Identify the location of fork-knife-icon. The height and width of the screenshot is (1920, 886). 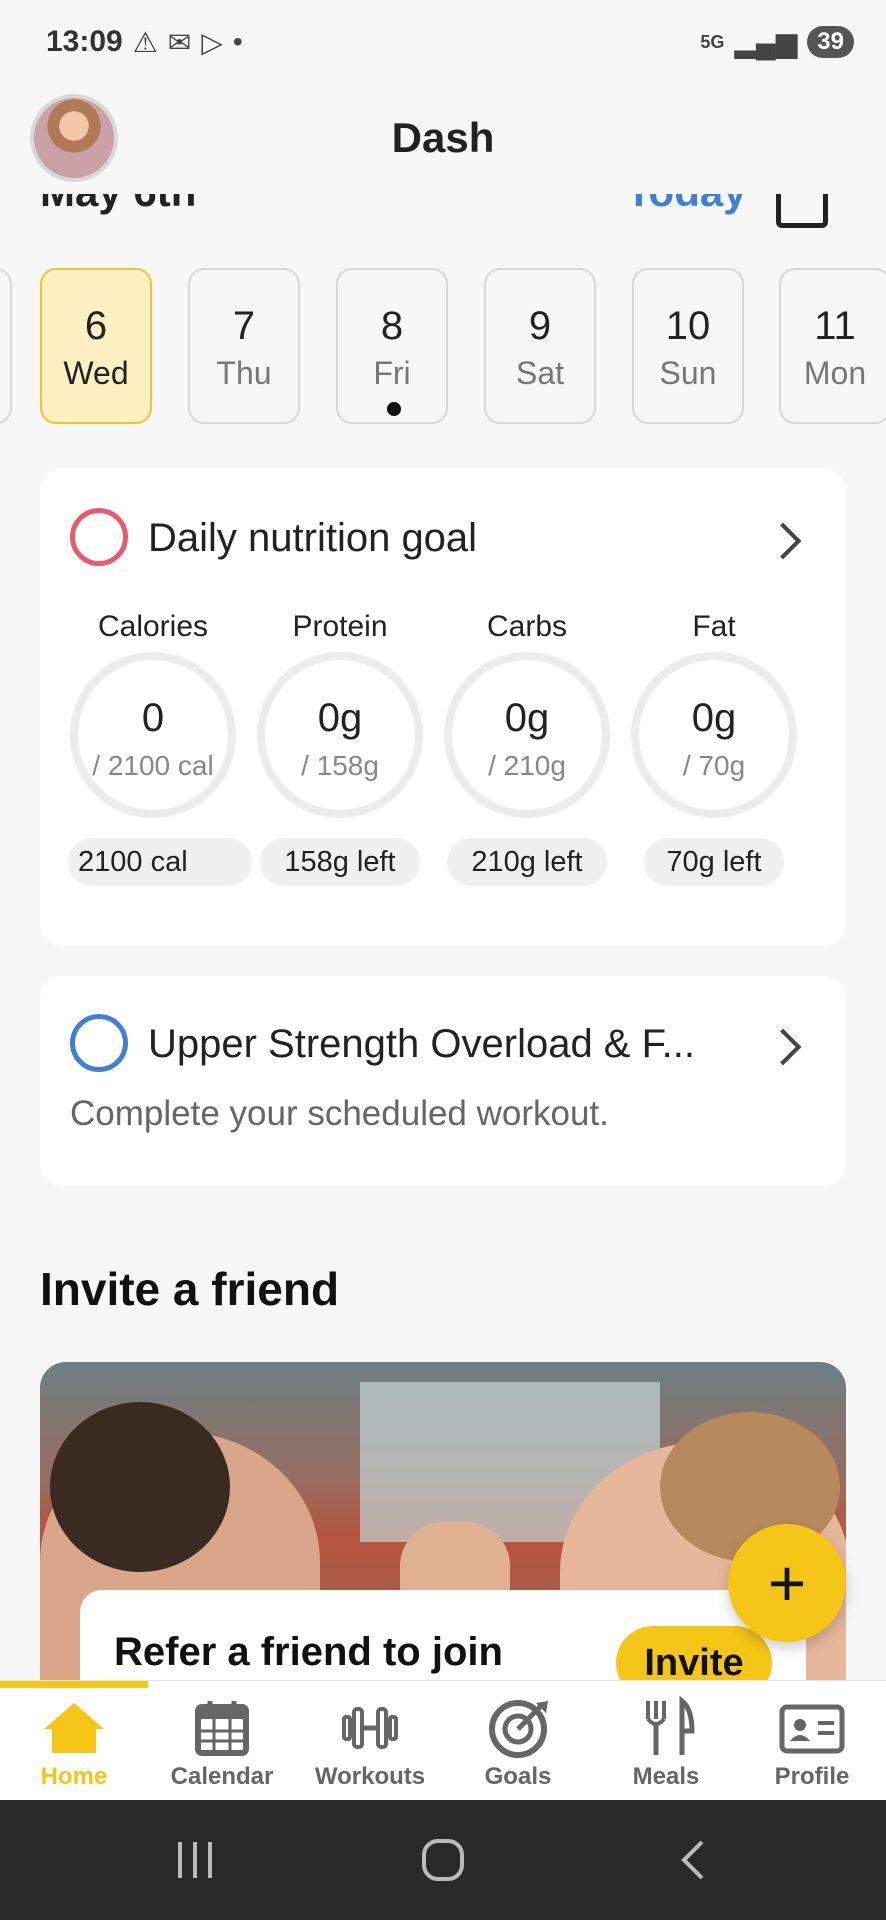
(670, 1725).